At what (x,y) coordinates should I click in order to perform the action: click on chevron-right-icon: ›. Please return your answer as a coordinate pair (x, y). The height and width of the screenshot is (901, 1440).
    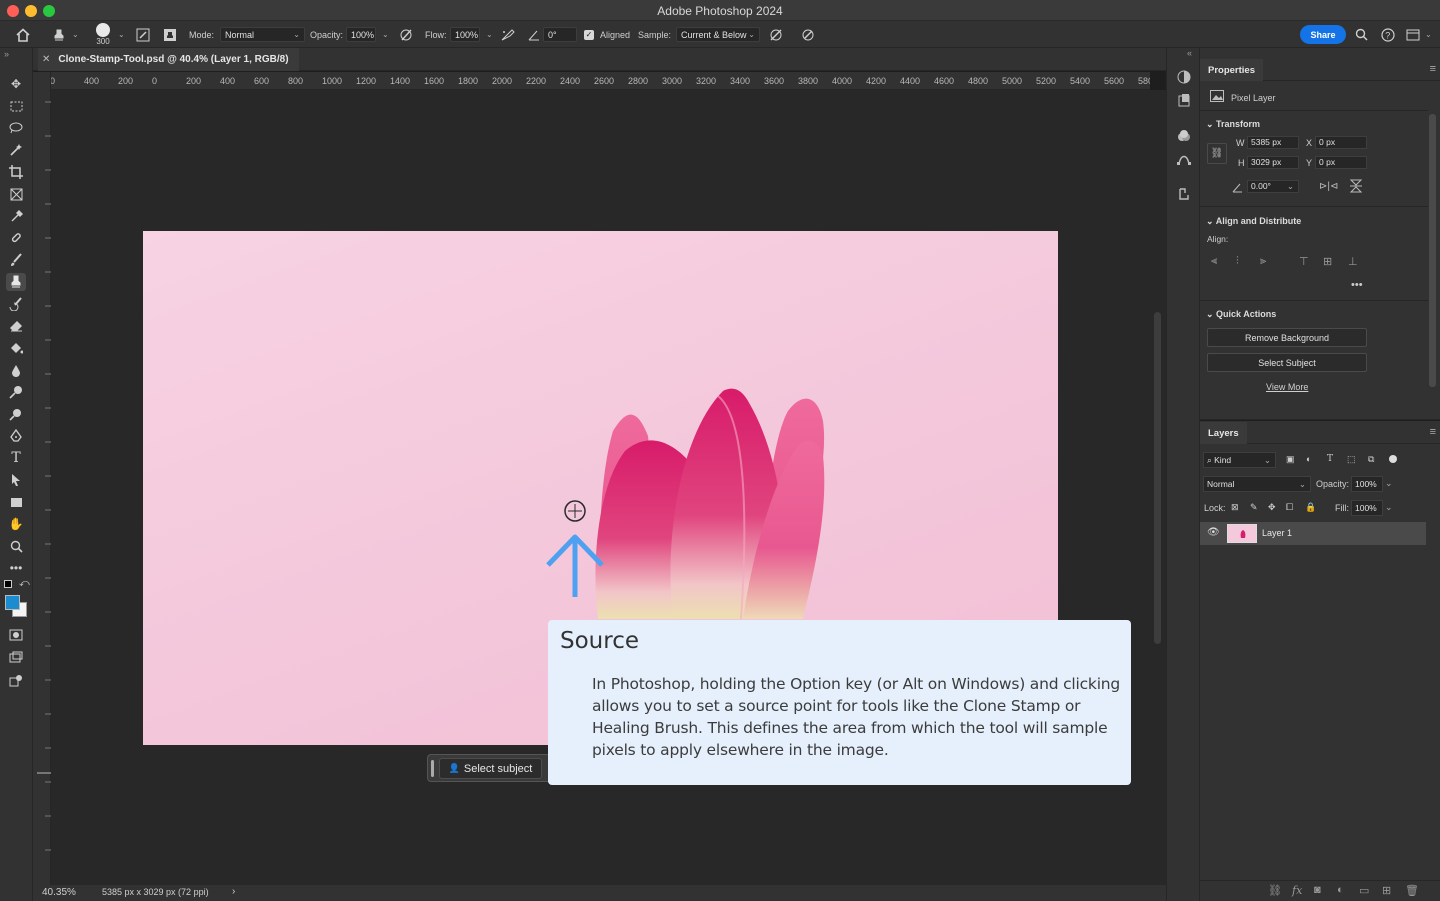
    Looking at the image, I should click on (233, 891).